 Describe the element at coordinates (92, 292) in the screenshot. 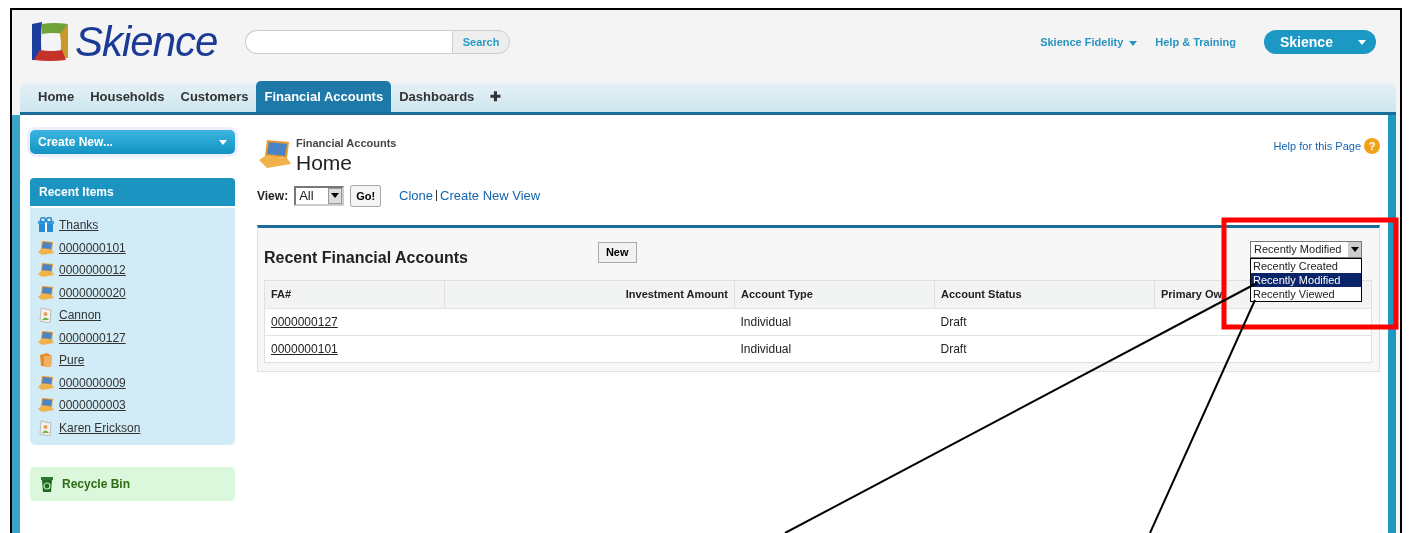

I see `recent-item-link: 0000000020` at that location.